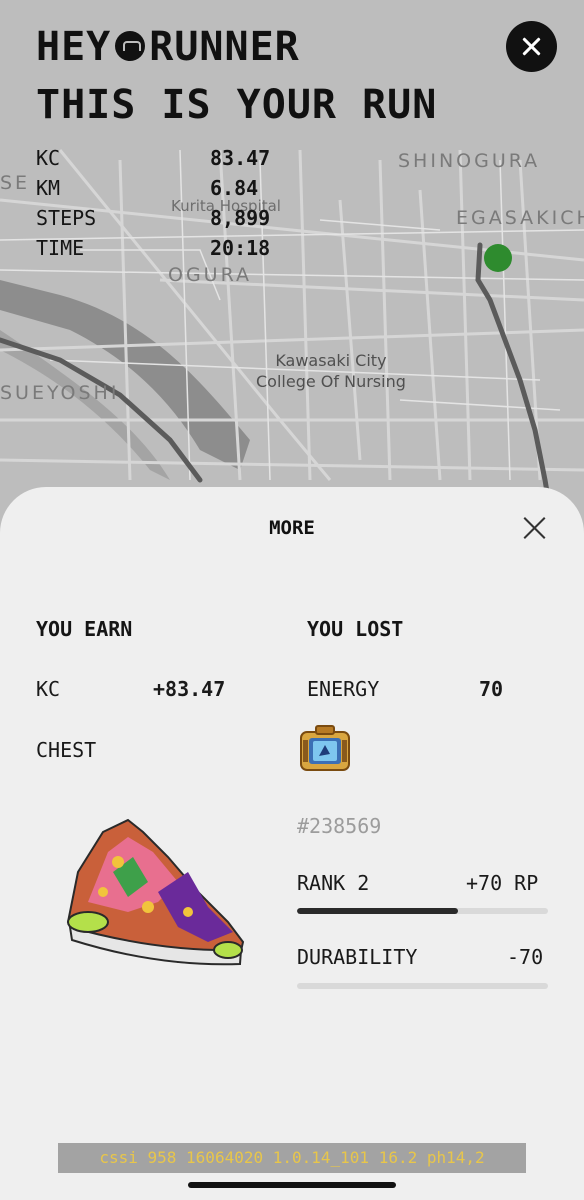 The height and width of the screenshot is (1200, 584). I want to click on stat-row-time: TIME 20:18, so click(153, 251).